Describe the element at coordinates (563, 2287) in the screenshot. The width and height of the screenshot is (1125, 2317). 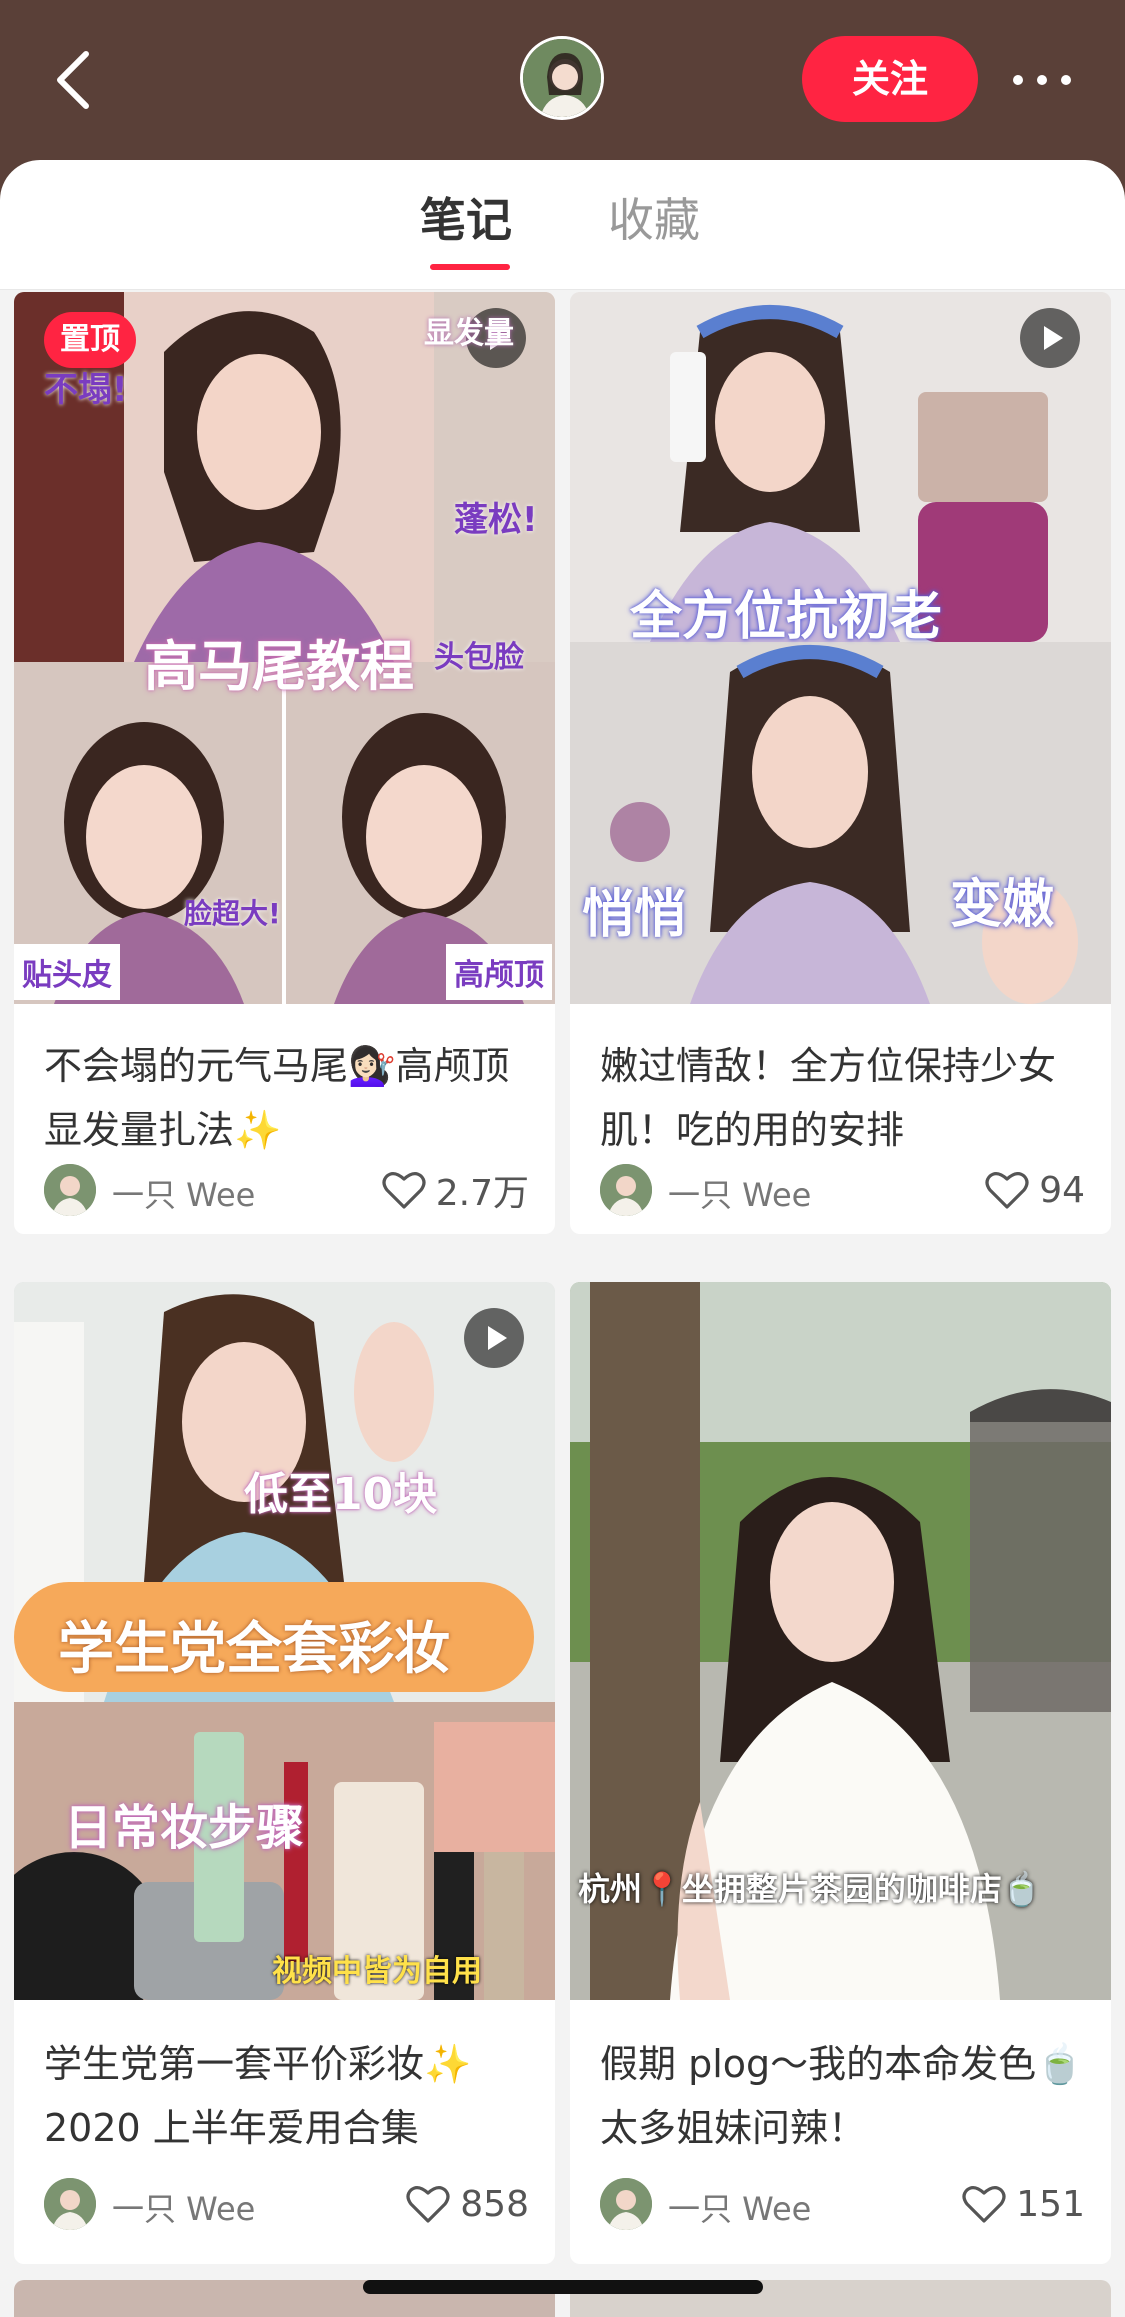
I see `home-indicator` at that location.